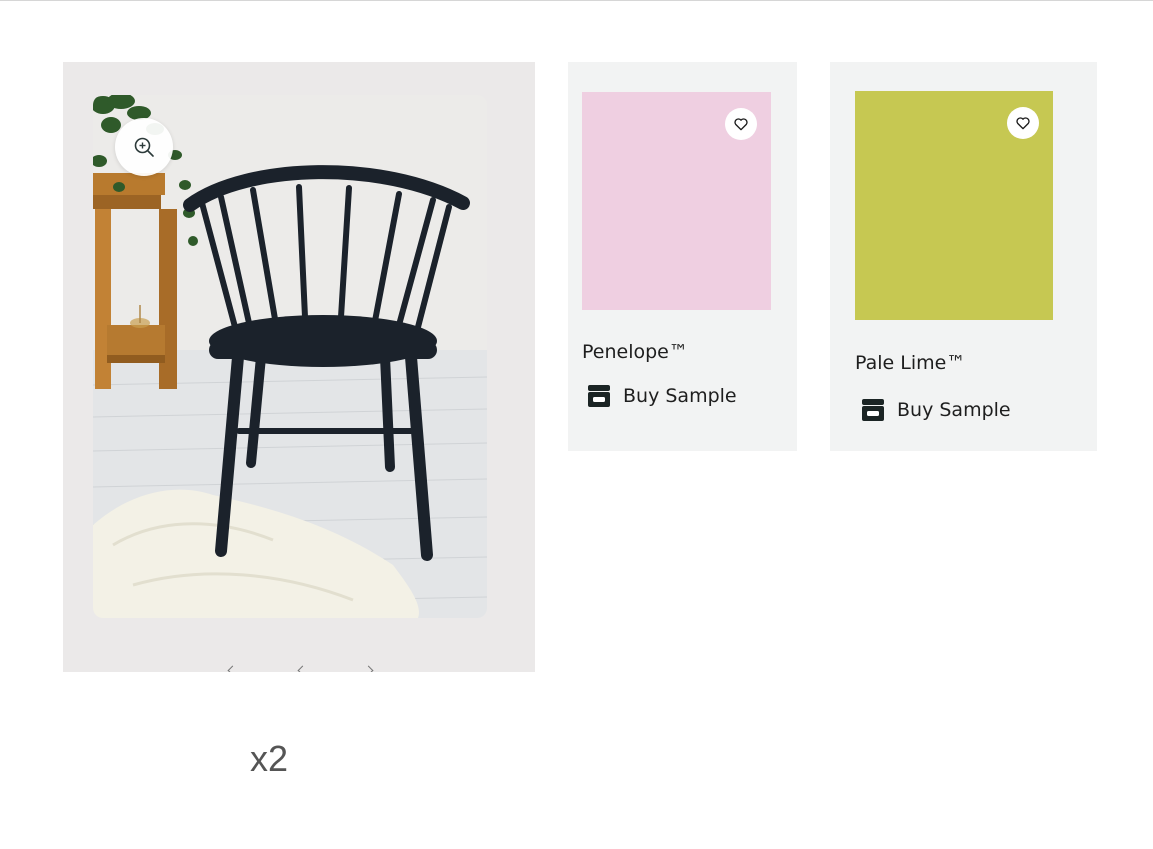 The image size is (1153, 849). Describe the element at coordinates (368, 668) in the screenshot. I see `pager-next-icon` at that location.